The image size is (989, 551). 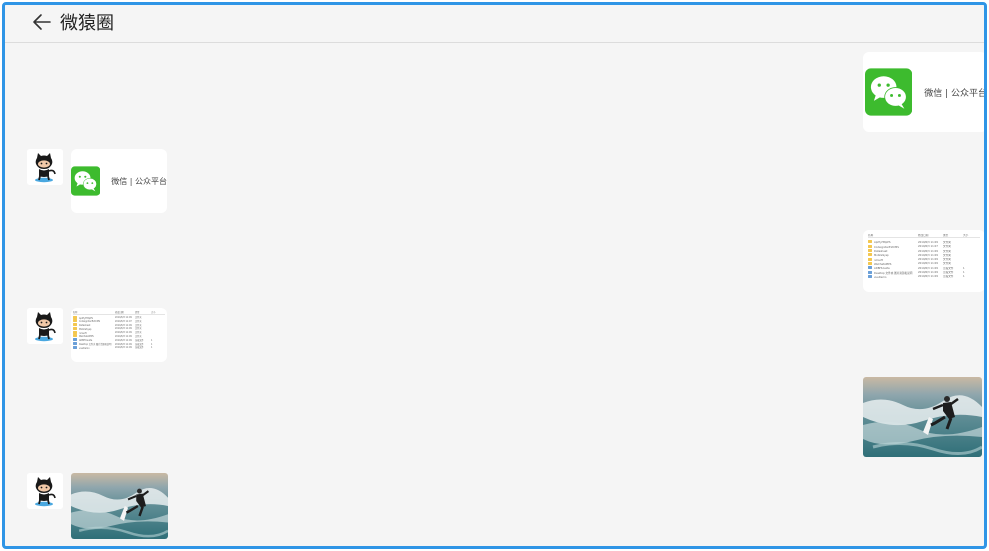 I want to click on outgoing-image-message, so click(x=922, y=417).